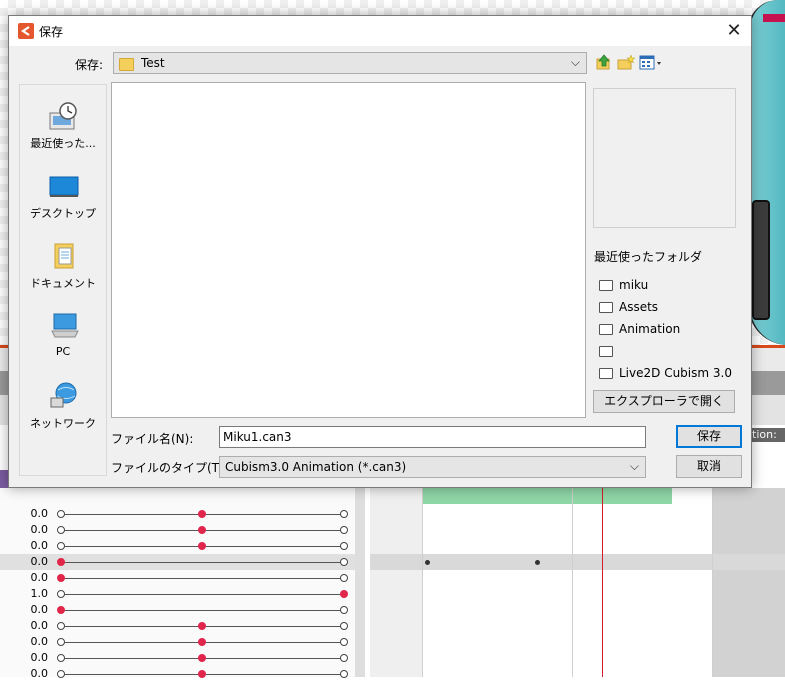 Image resolution: width=785 pixels, height=682 pixels. What do you see at coordinates (316, 467) in the screenshot?
I see `filetype-value: Cubism3.0 Animation (*.can3)` at bounding box center [316, 467].